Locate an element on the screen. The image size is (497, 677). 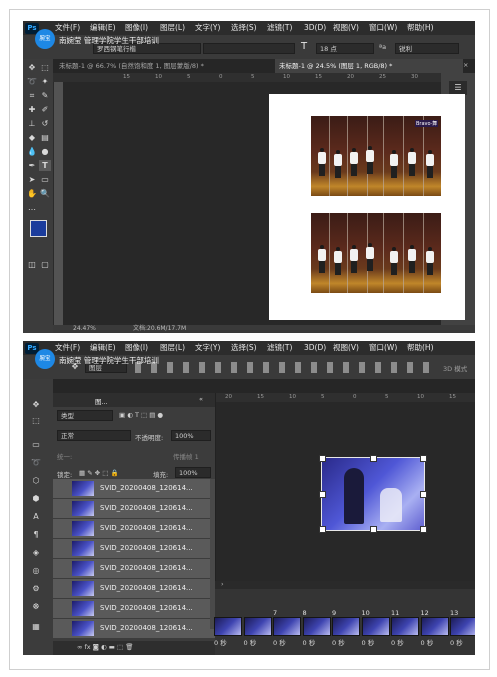
tab-document-1: 未标题-1 @ 66.7% (自然饱和度 1, 图层蒙版/8) * is located at coordinates (166, 66).